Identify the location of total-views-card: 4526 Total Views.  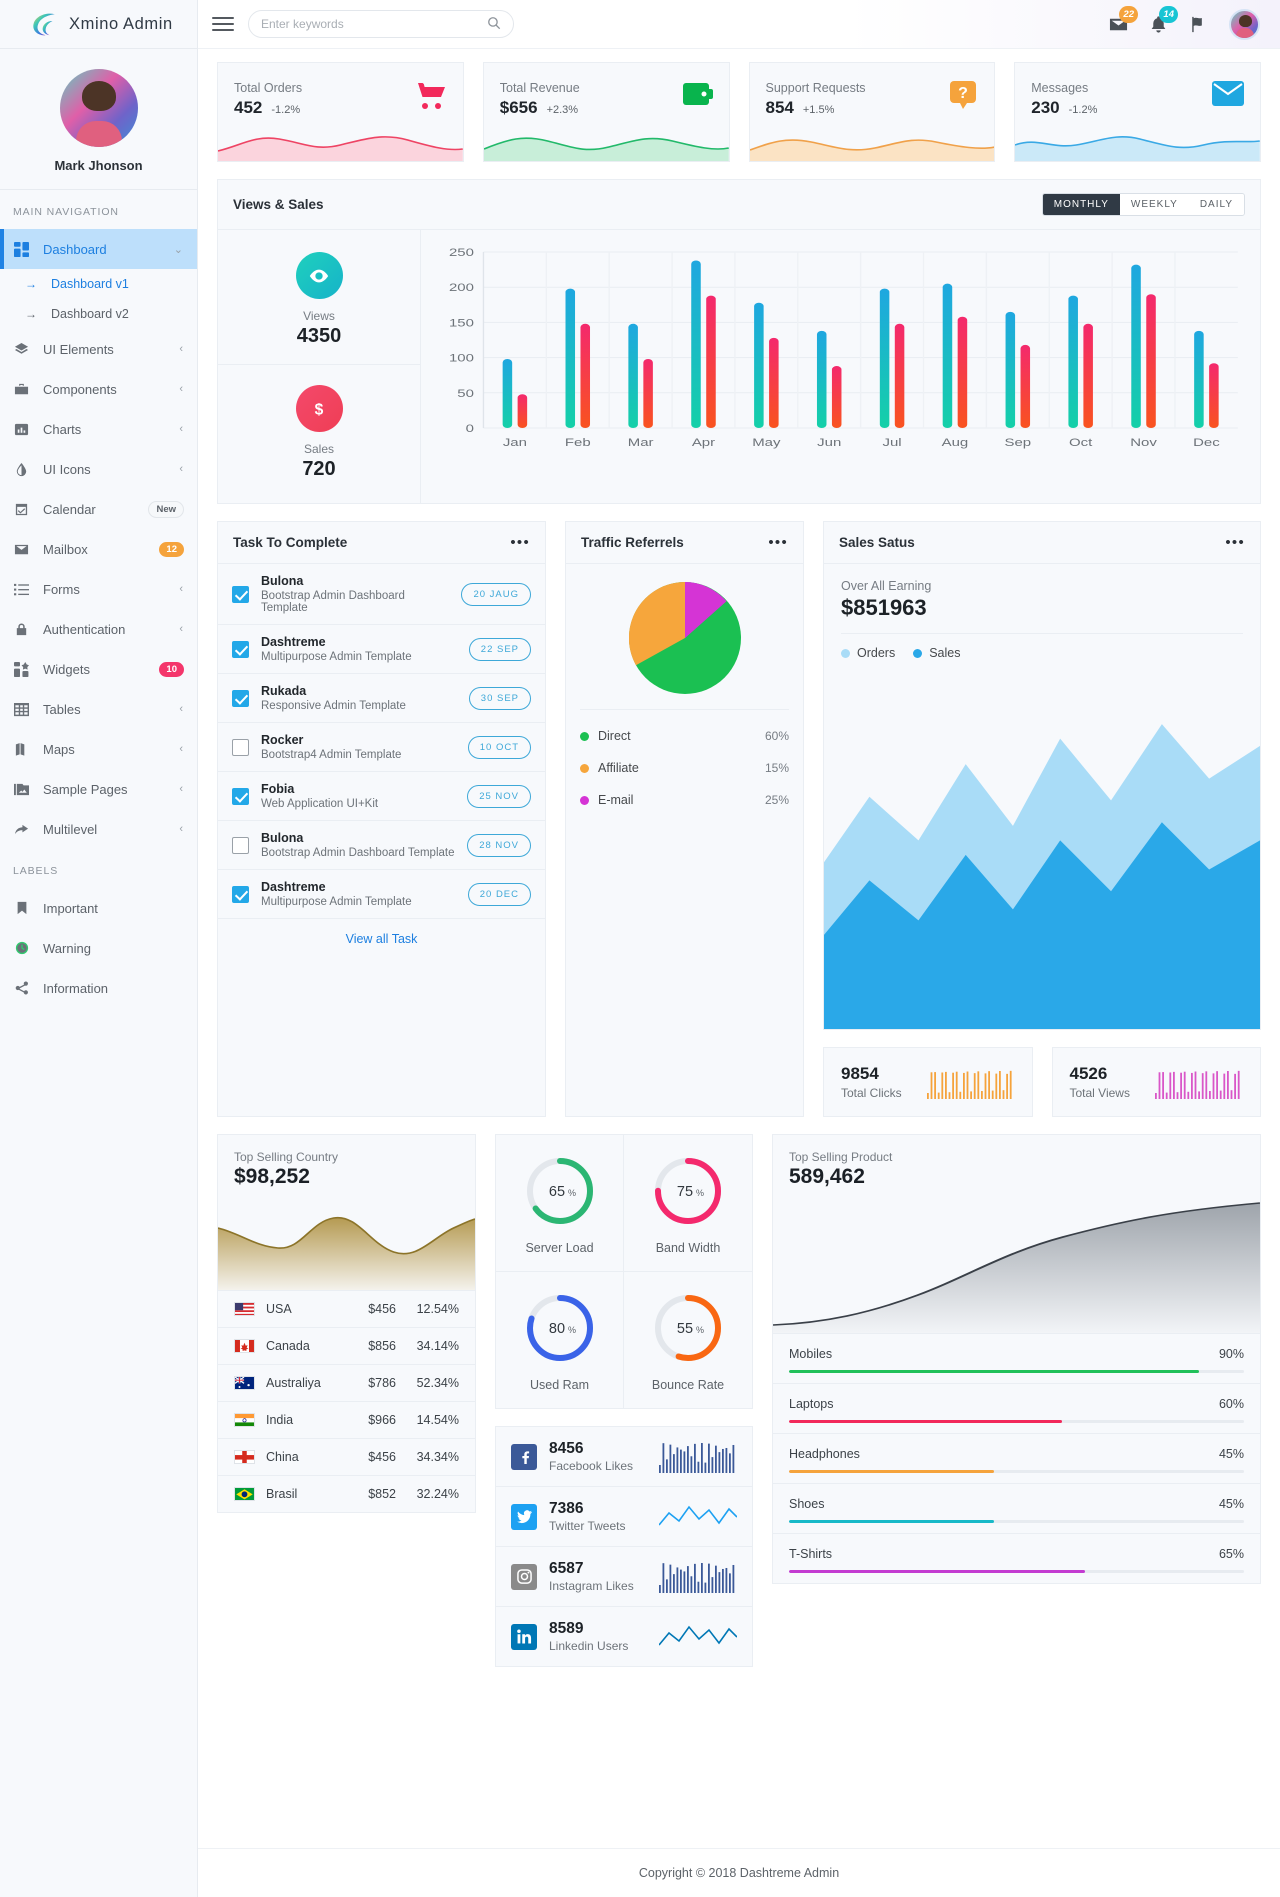
(1156, 1082).